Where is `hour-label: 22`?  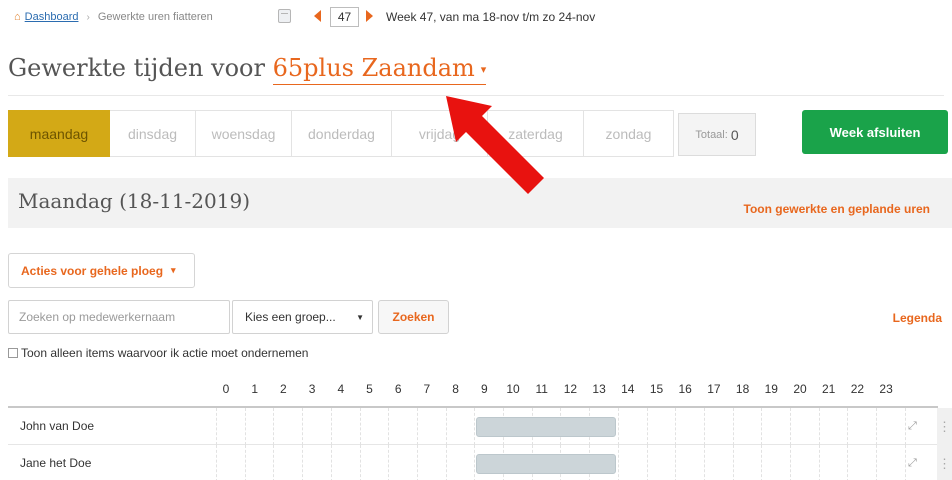 hour-label: 22 is located at coordinates (857, 389).